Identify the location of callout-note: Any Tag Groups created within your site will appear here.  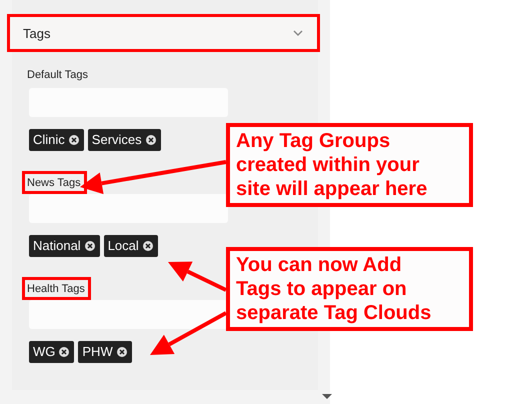
(349, 165).